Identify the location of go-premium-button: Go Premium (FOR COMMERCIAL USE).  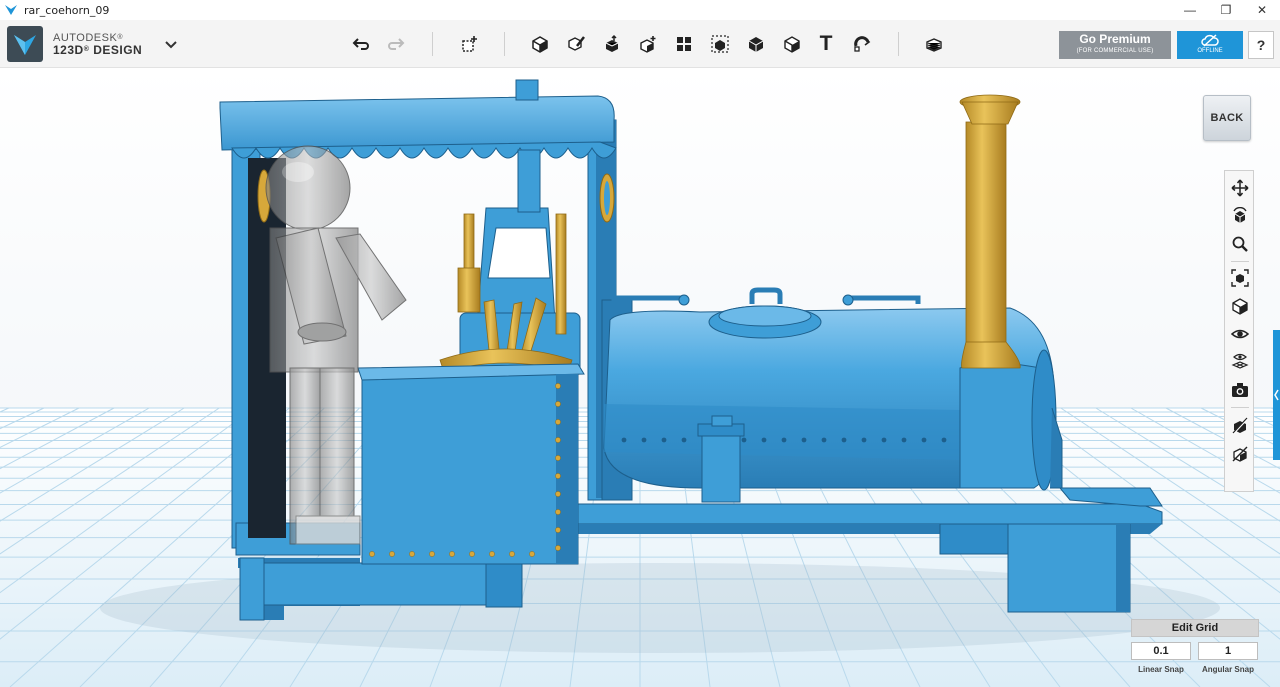
(1115, 45).